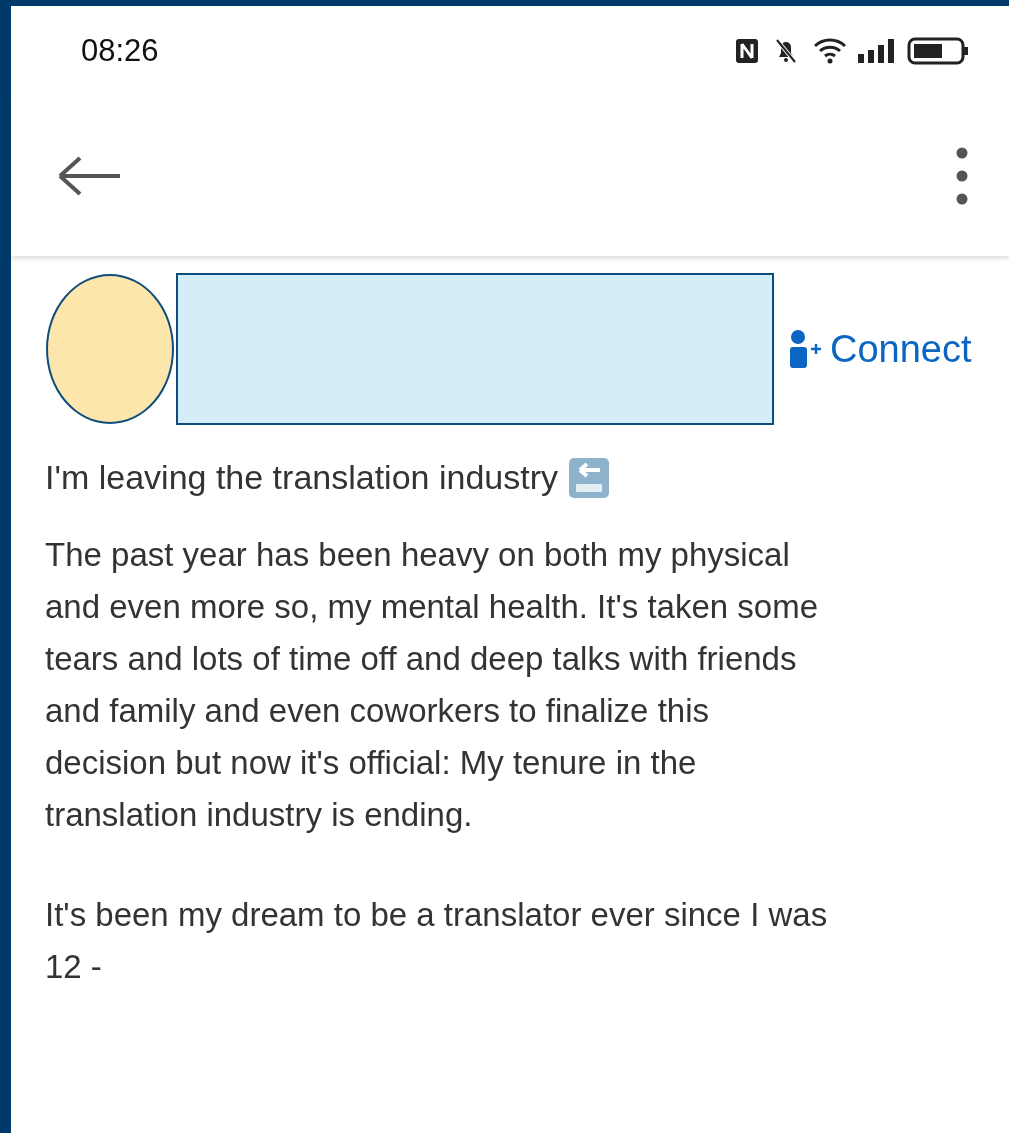  I want to click on battery-icon, so click(938, 51).